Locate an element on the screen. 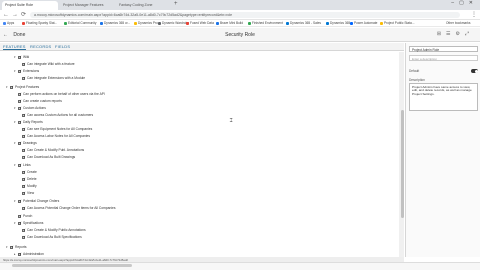 The height and width of the screenshot is (270, 480). tree-item: View is located at coordinates (28, 193).